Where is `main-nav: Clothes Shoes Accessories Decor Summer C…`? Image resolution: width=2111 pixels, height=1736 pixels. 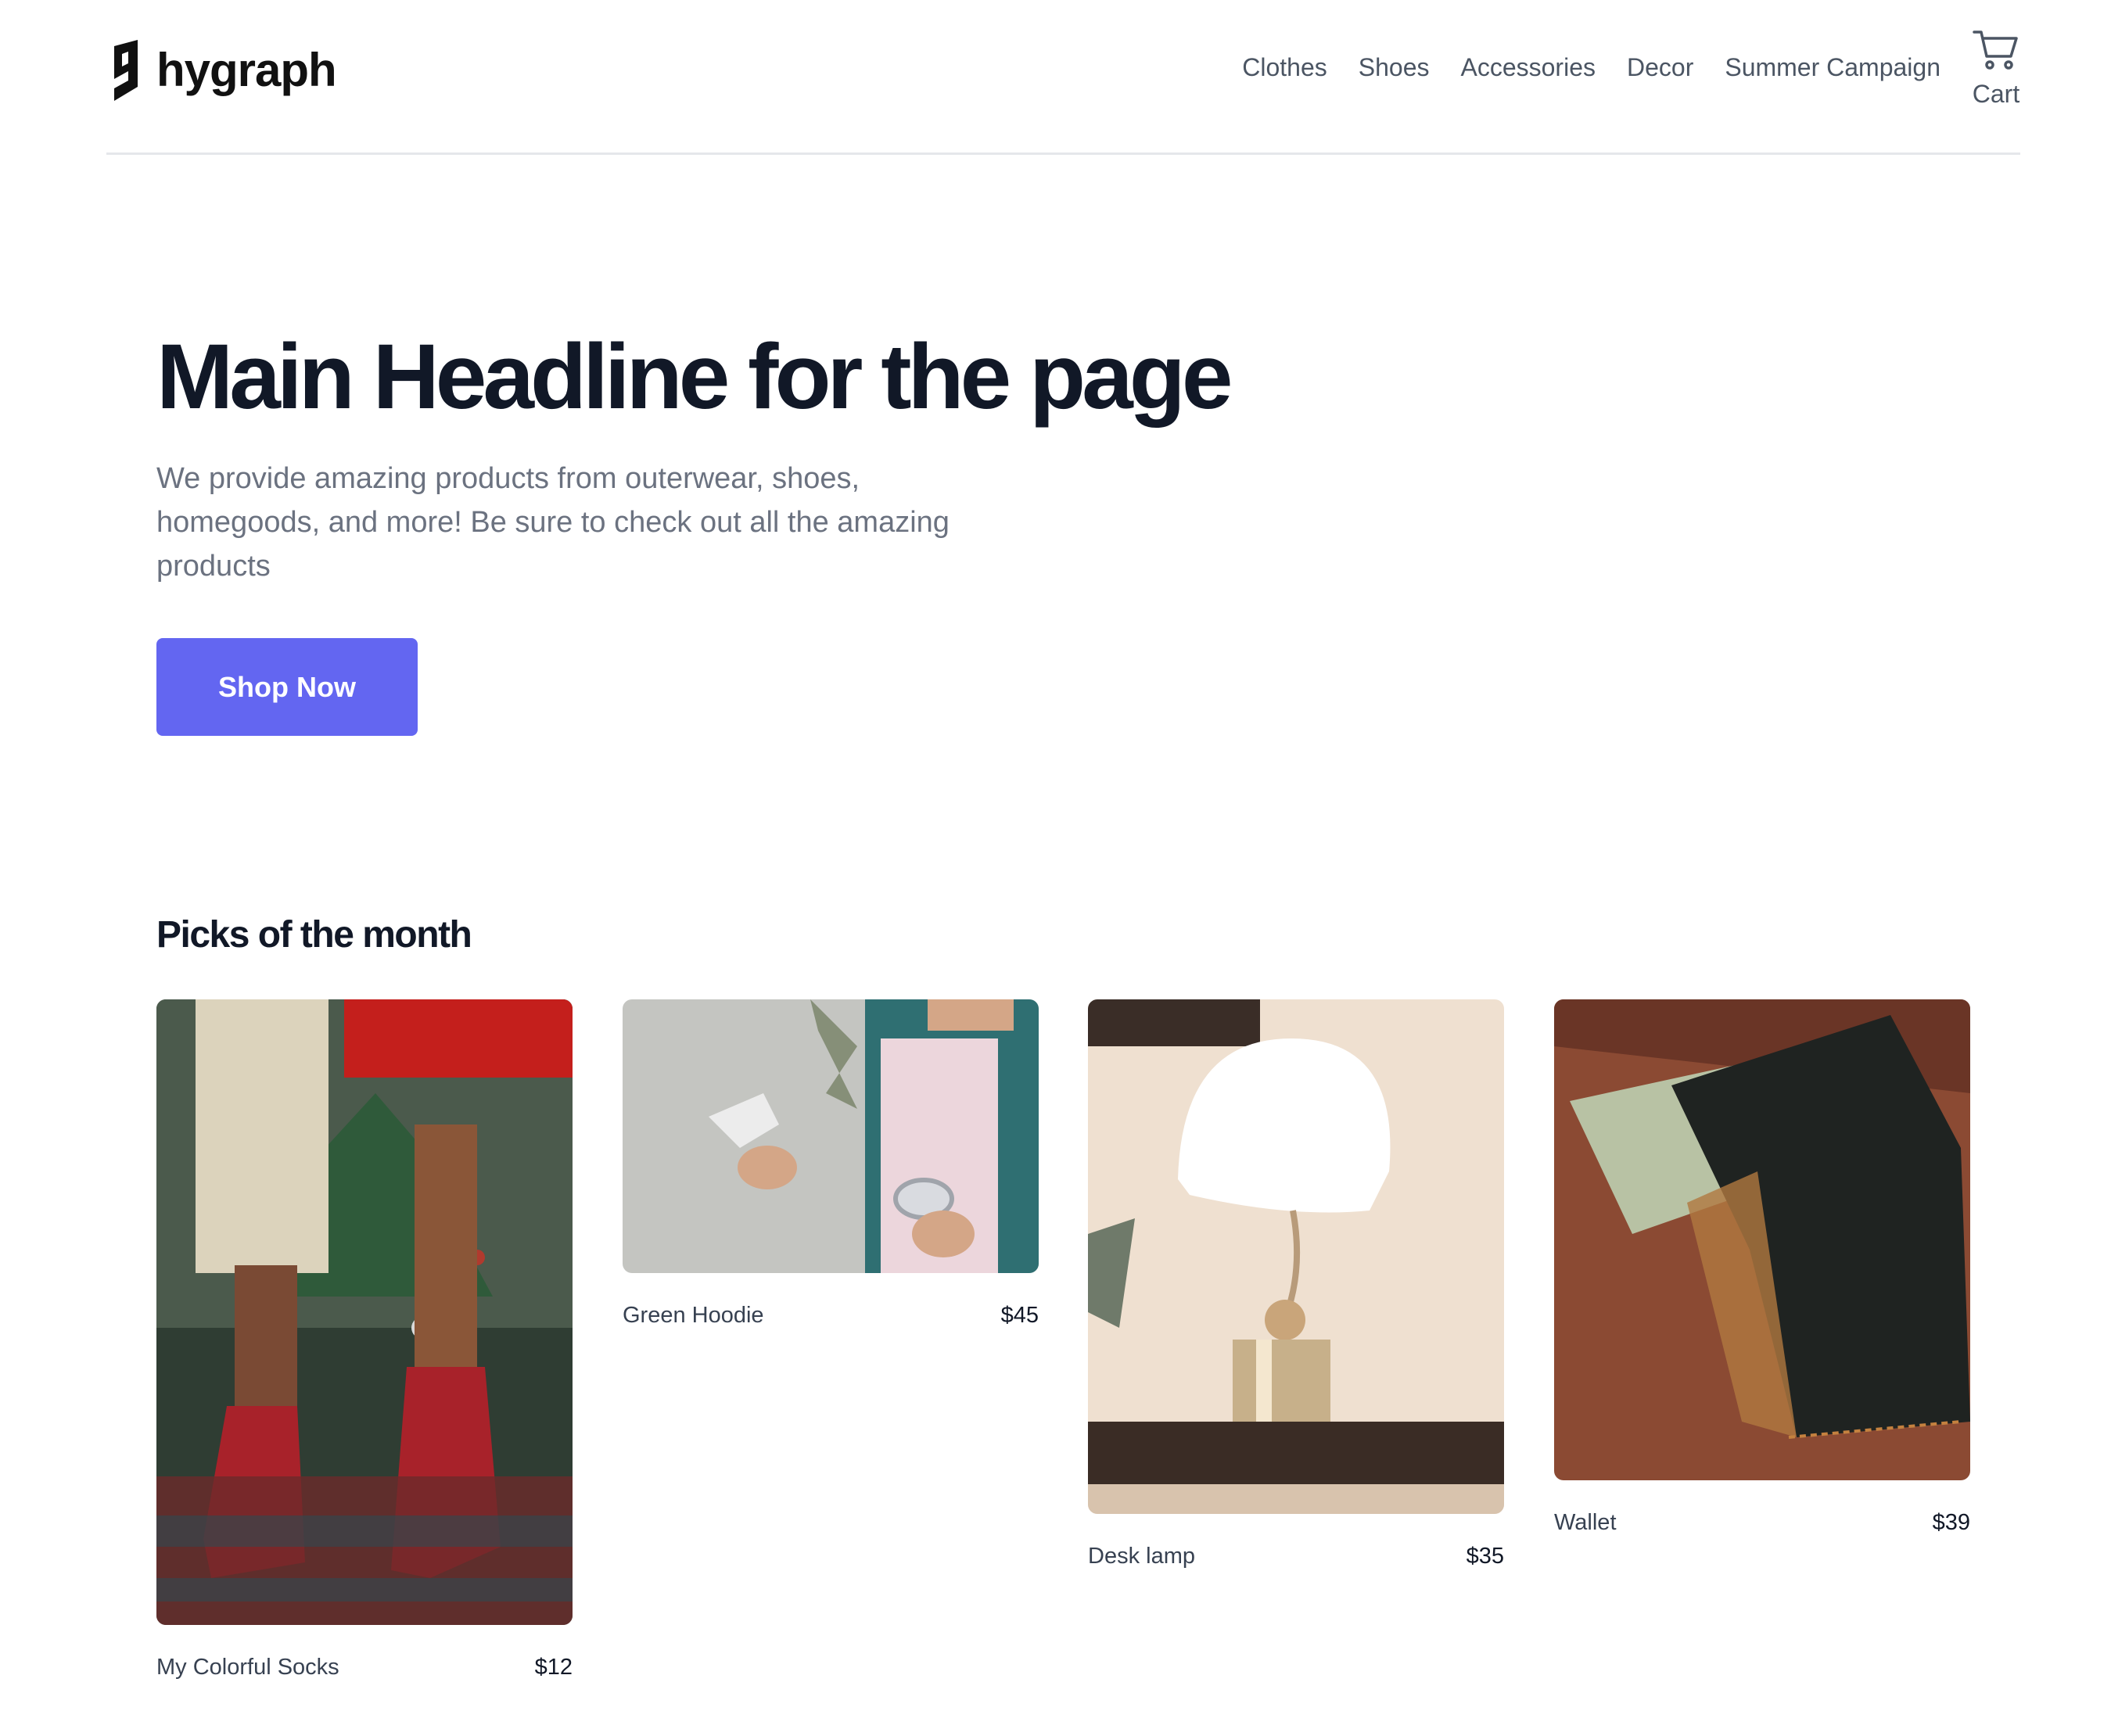
main-nav: Clothes Shoes Accessories Decor Summer C… is located at coordinates (1615, 67).